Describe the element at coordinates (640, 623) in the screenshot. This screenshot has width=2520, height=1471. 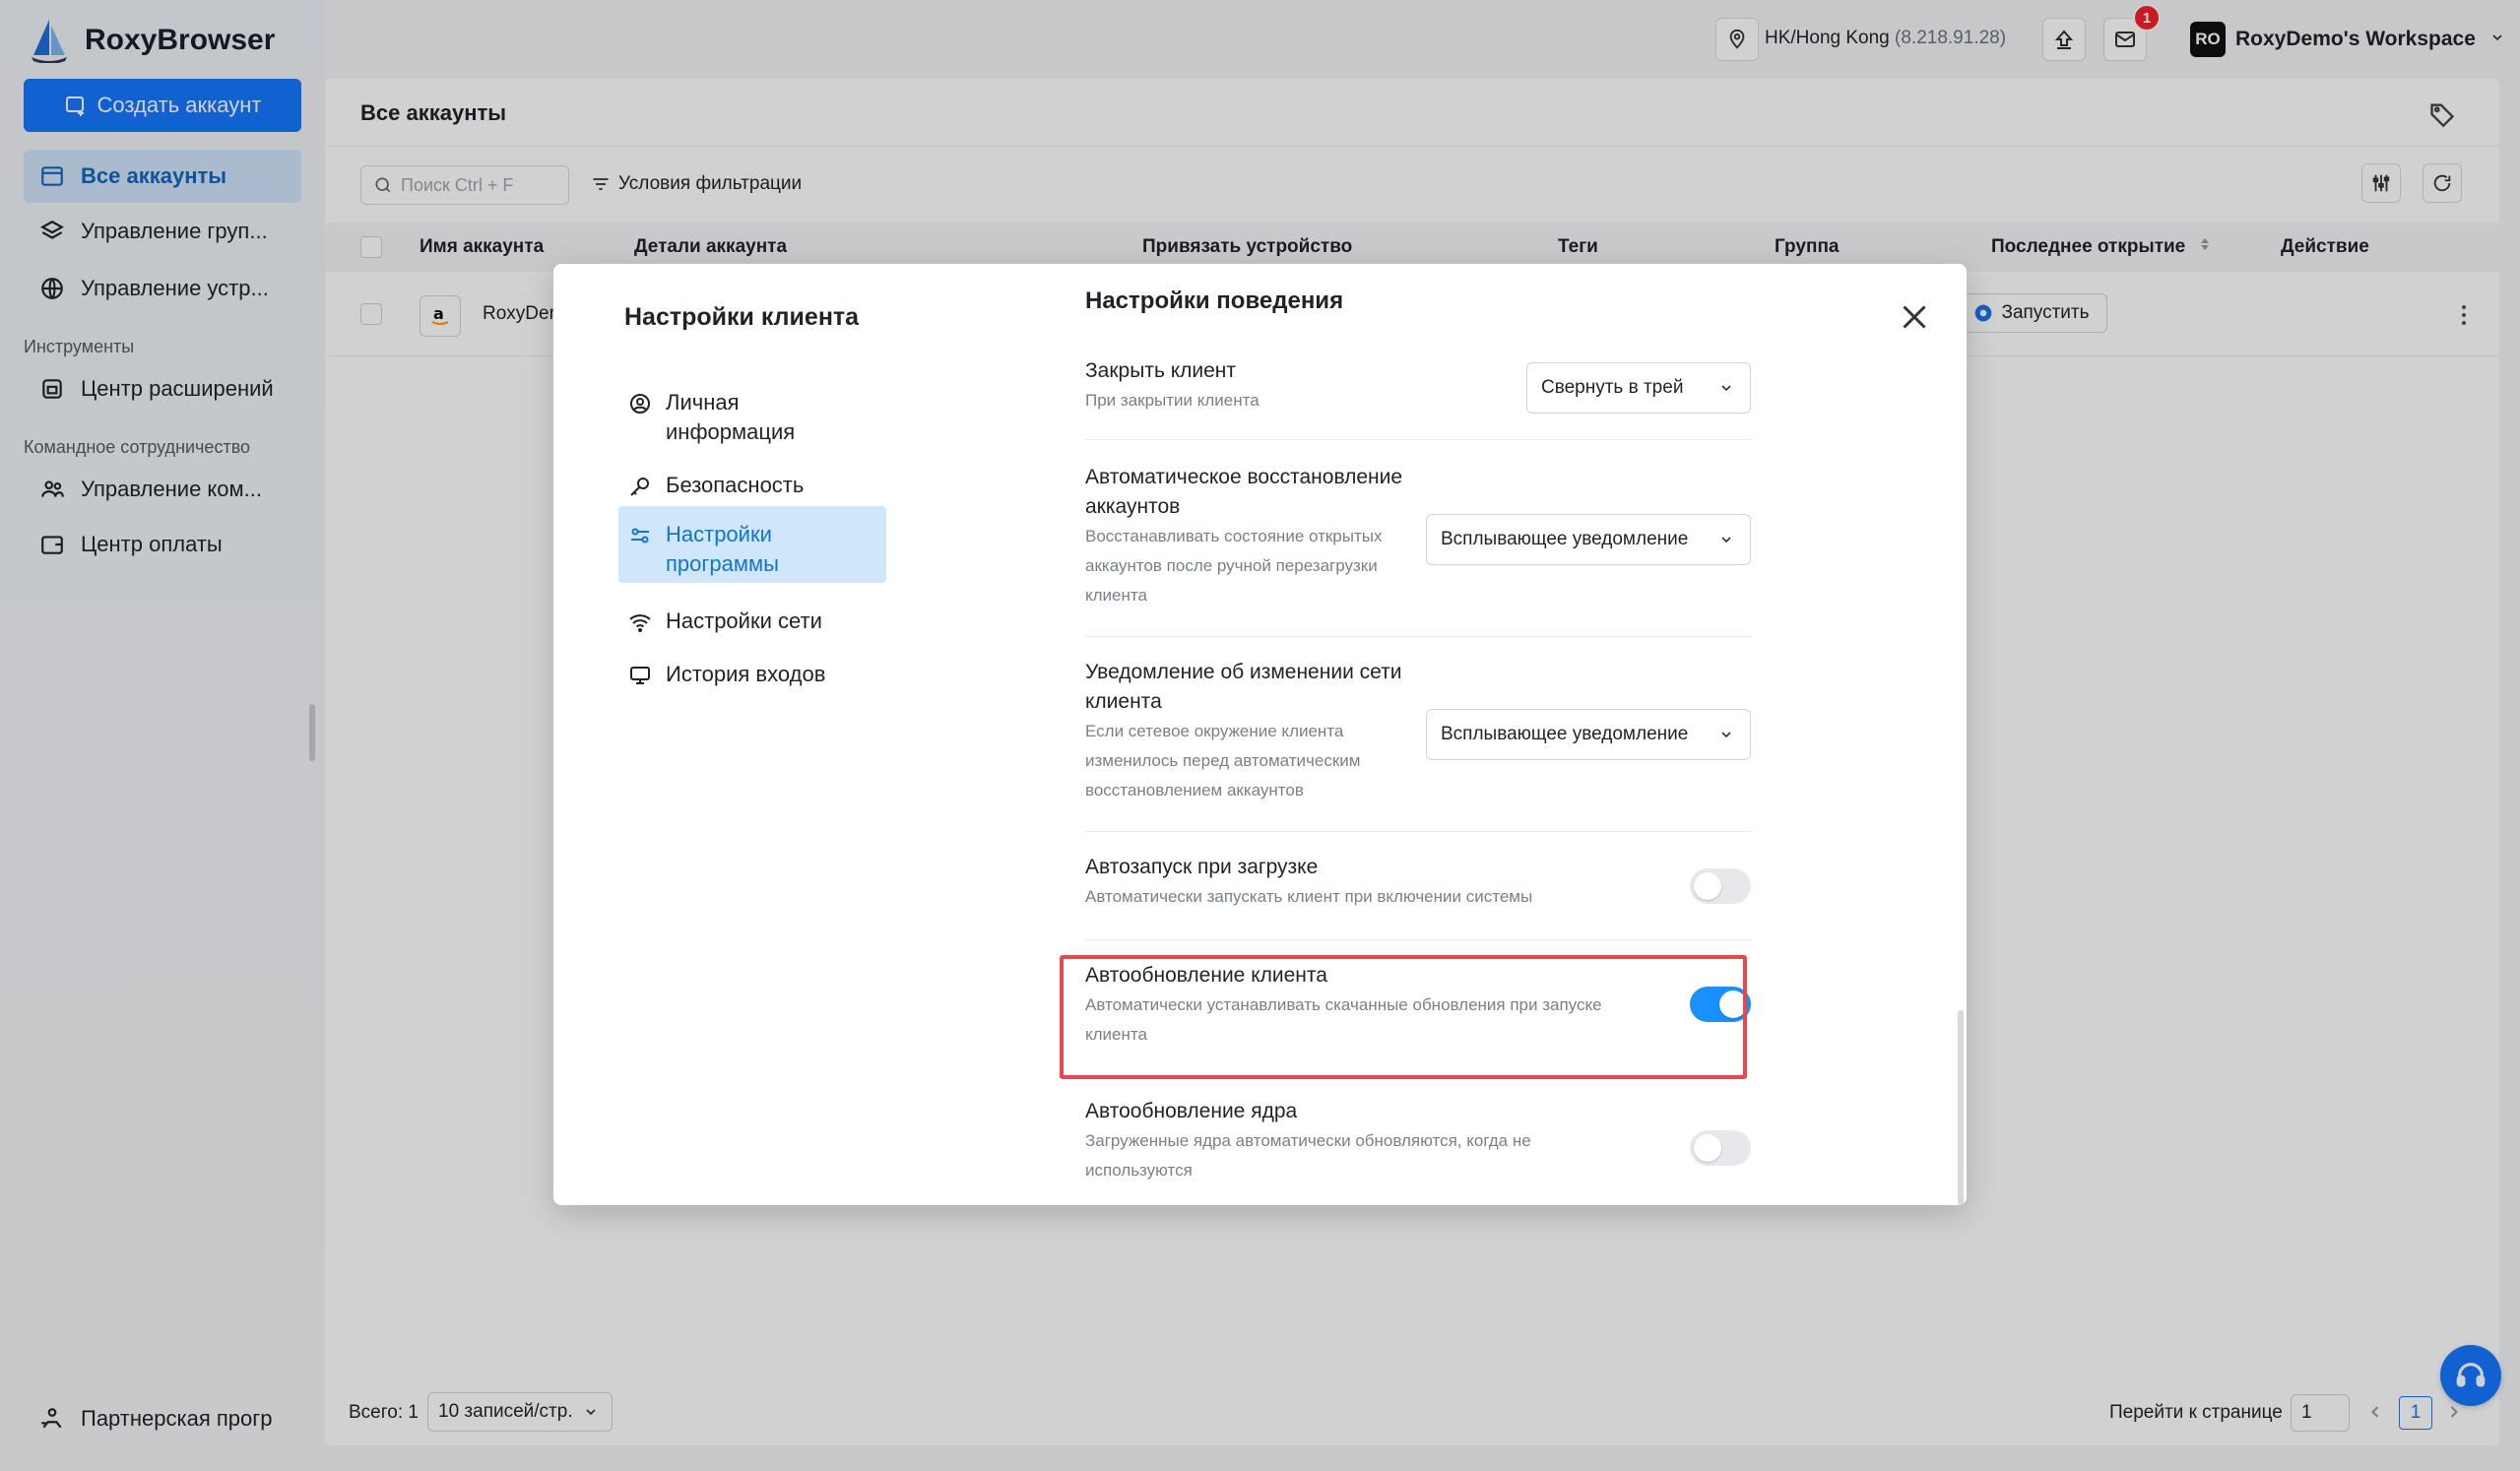
I see `wifi-icon` at that location.